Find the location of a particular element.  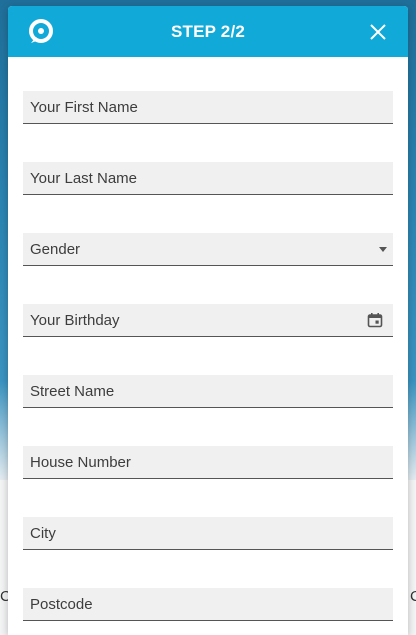

last-name-field: Your Last Name is located at coordinates (208, 178).